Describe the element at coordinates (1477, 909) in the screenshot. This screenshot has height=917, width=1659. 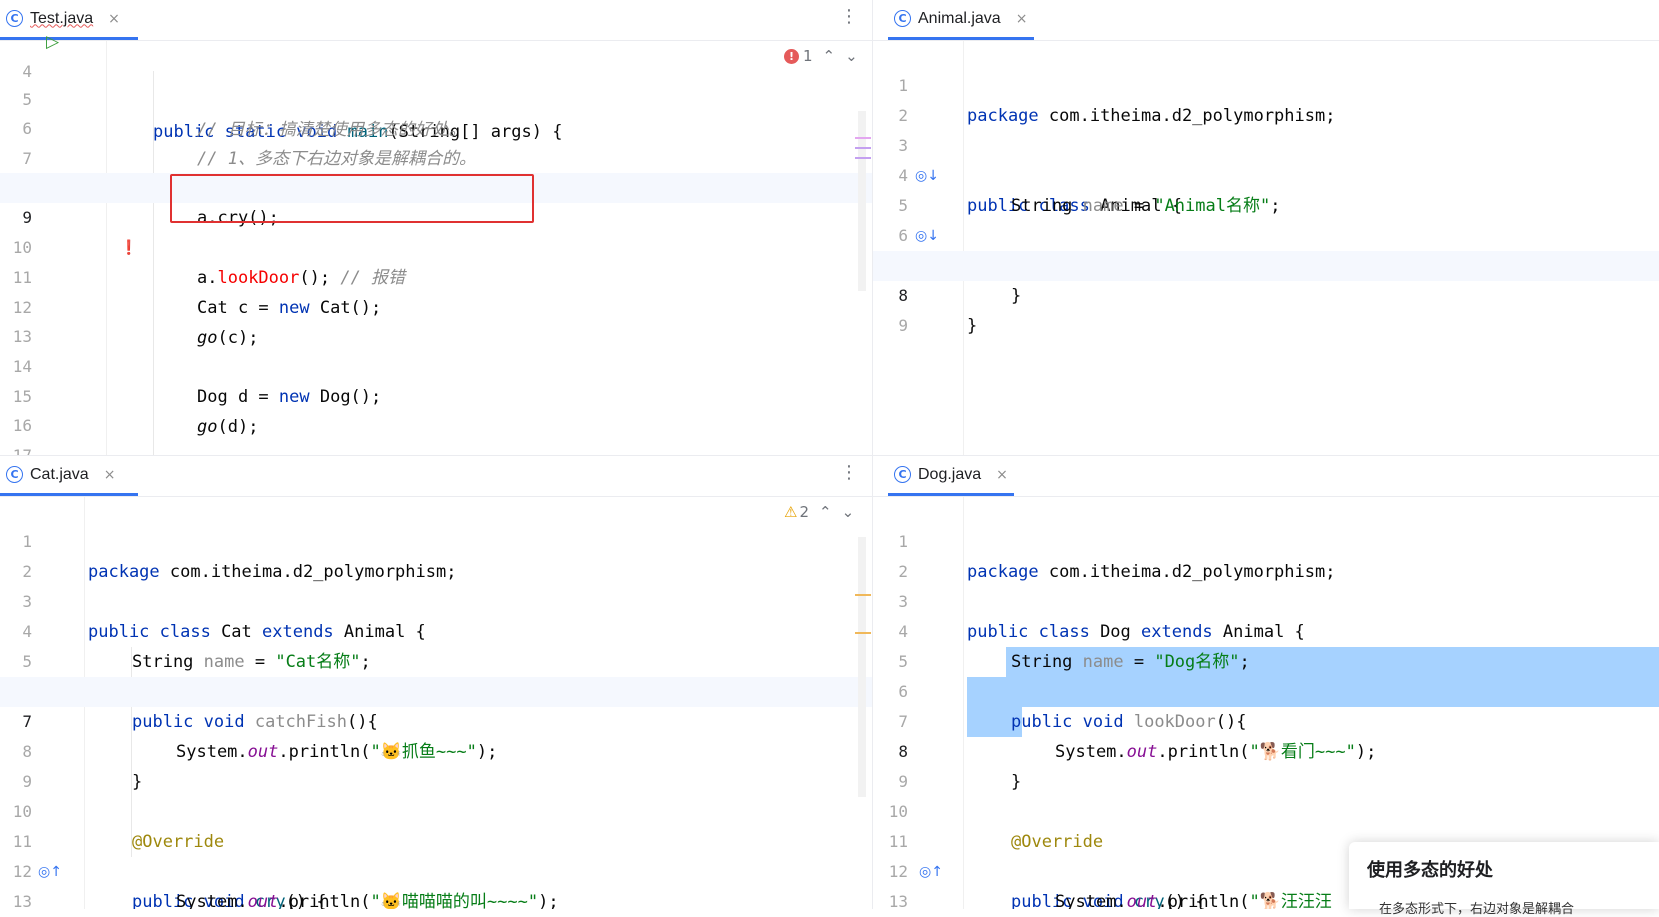
I see `popup-snippet: 在多态形式下，右边对象是解耦合` at that location.